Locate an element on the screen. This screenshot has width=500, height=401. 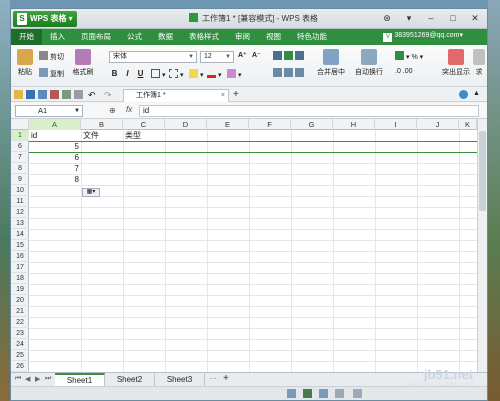
row-header: 18 is located at coordinates (20, 278).